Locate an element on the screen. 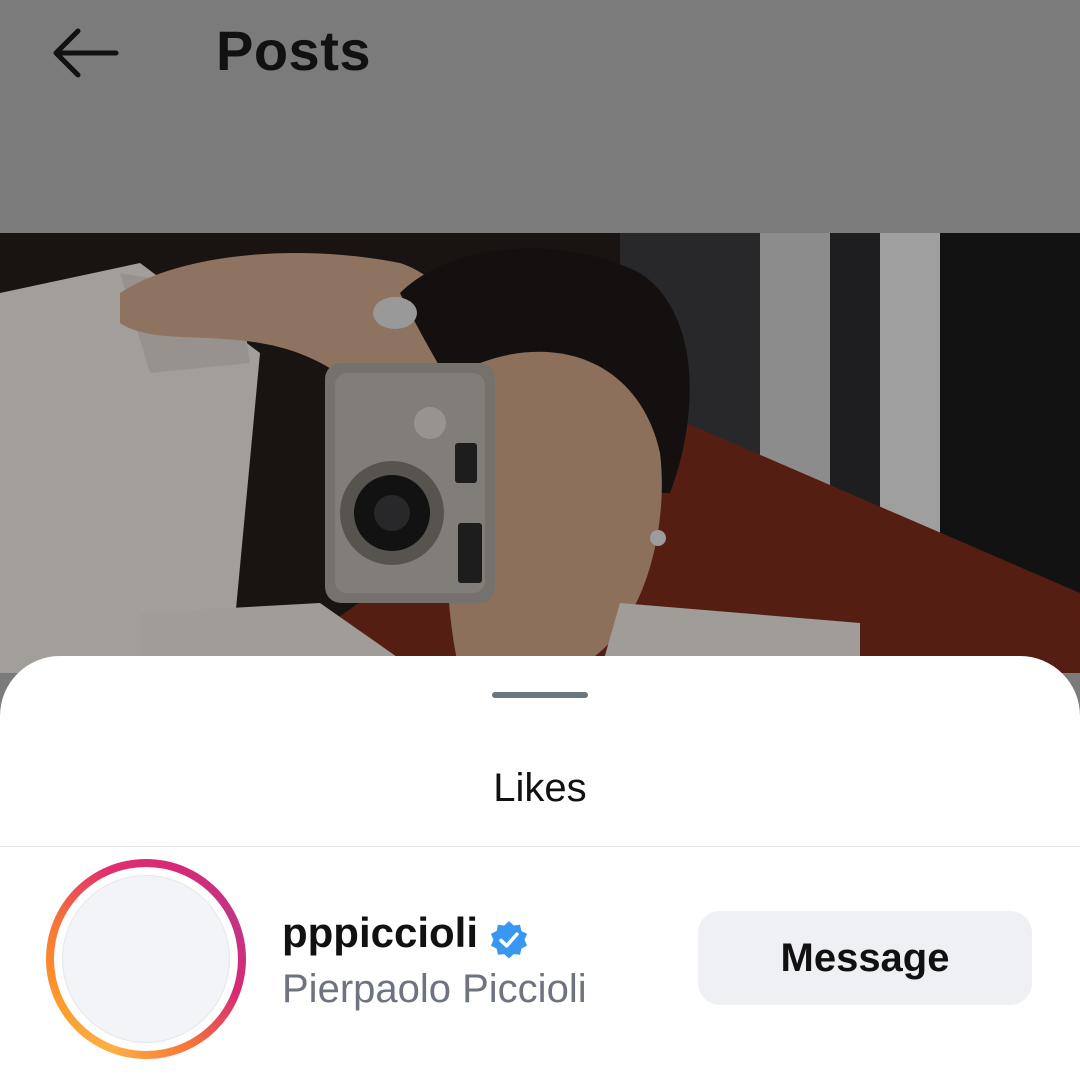 This screenshot has width=1080, height=1085. message-button: Message is located at coordinates (865, 958).